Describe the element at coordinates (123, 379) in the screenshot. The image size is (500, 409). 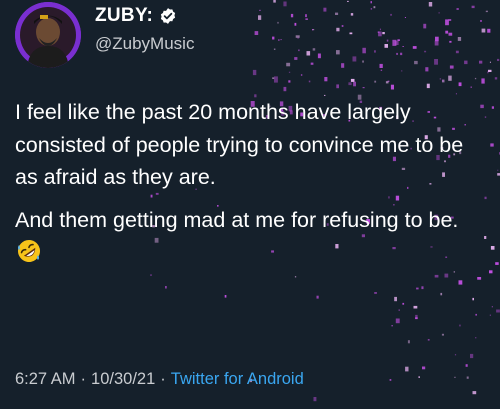
I see `tweet-date: 10/30/21` at that location.